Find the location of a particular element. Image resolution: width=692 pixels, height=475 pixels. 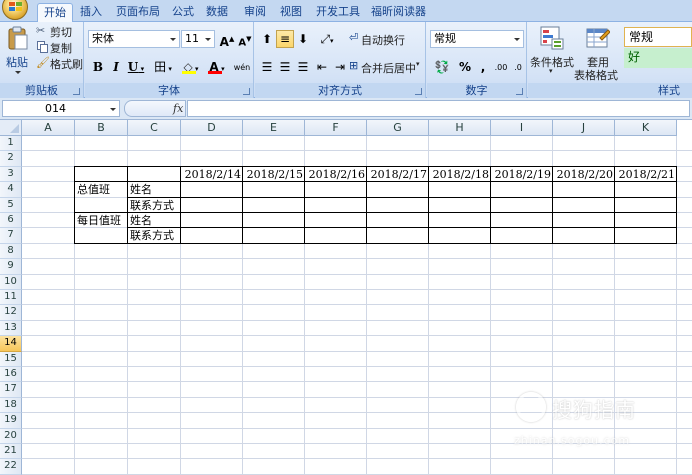

tab-1: 插入 is located at coordinates (91, 12).